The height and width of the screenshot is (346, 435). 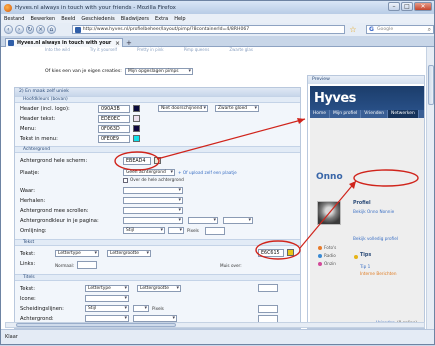 What do you see at coordinates (14, 19) in the screenshot?
I see `menu-bestand: Bestand` at bounding box center [14, 19].